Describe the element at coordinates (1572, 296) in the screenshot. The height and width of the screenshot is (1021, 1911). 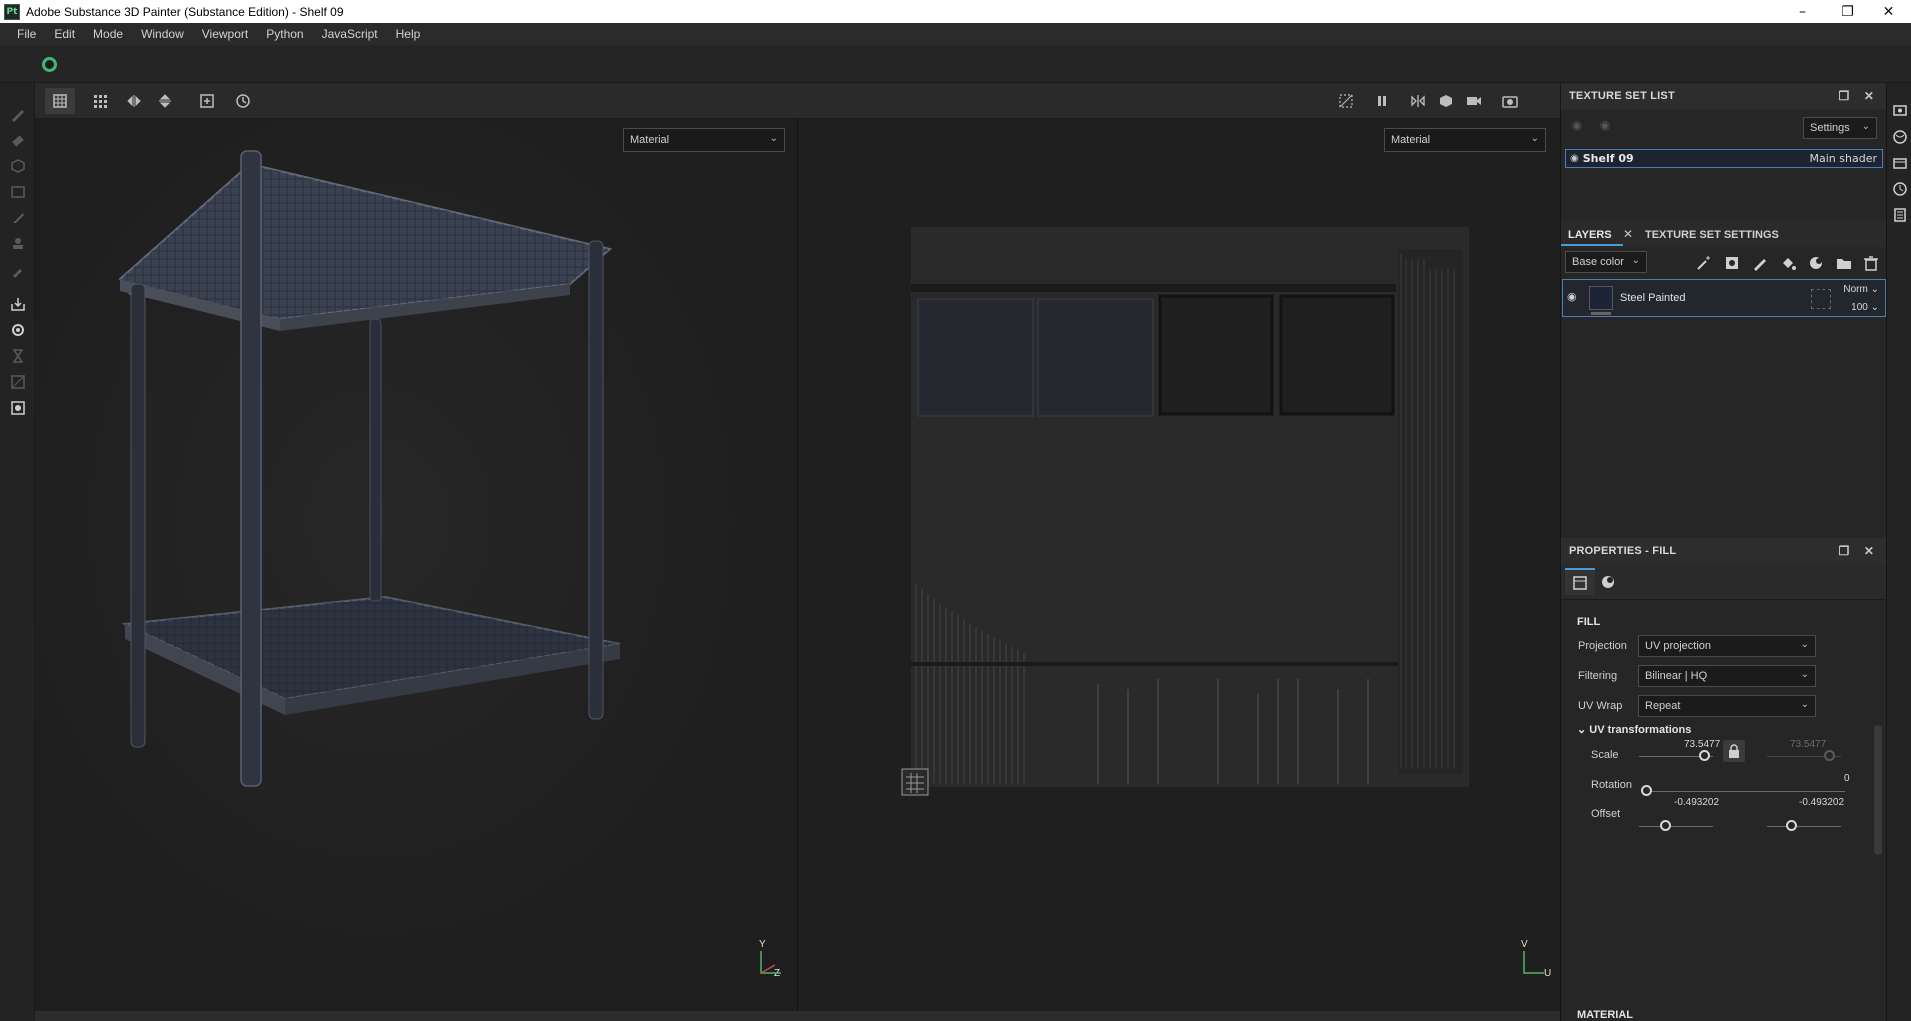
I see `layer-visibility-icon: ◉` at that location.